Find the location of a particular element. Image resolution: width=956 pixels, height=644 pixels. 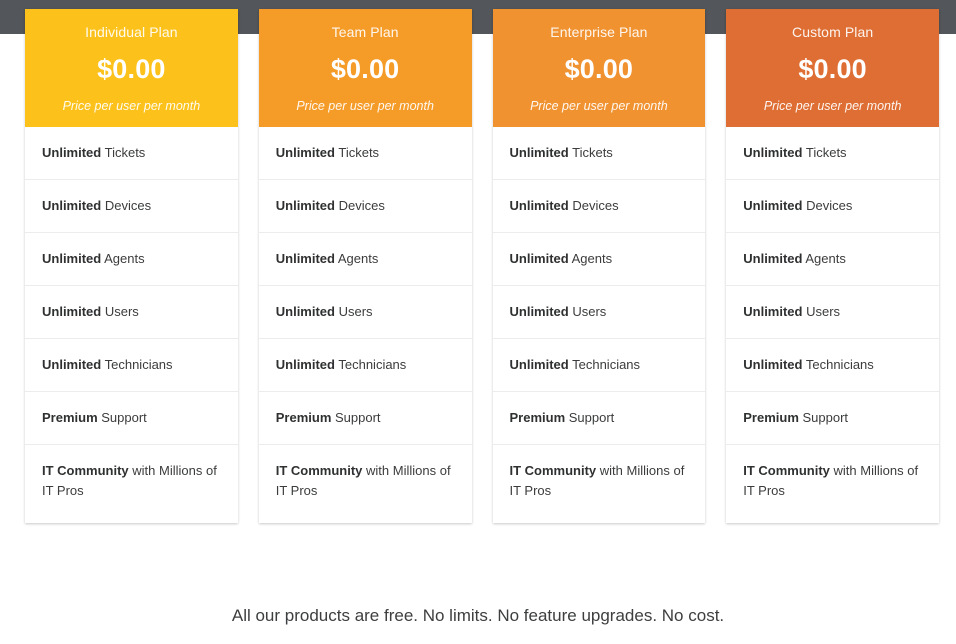

plan-header: Team Plan $0.00 Price per user per month is located at coordinates (365, 68).